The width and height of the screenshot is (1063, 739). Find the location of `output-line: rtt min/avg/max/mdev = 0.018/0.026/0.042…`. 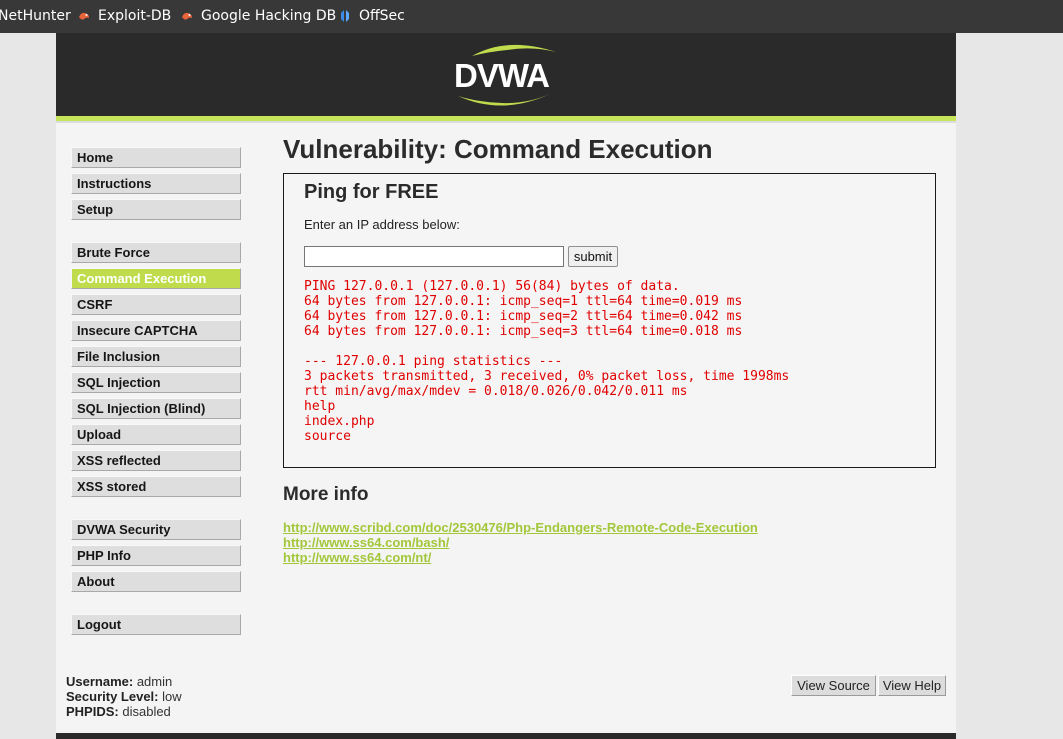

output-line: rtt min/avg/max/mdev = 0.018/0.026/0.042… is located at coordinates (496, 391).